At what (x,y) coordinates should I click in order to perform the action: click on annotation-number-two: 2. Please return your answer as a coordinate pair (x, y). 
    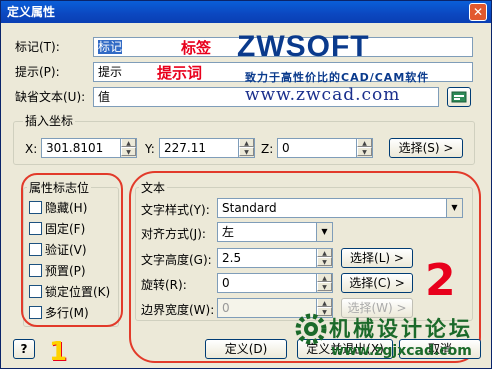
    Looking at the image, I should click on (440, 280).